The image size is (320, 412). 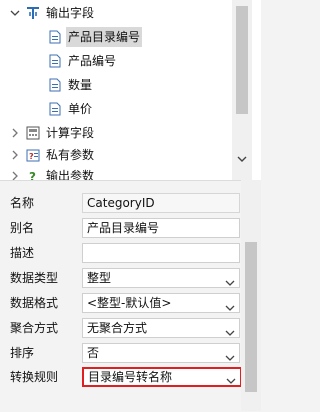 I want to click on tree-node-output-fields: 输出字段, so click(x=115, y=13).